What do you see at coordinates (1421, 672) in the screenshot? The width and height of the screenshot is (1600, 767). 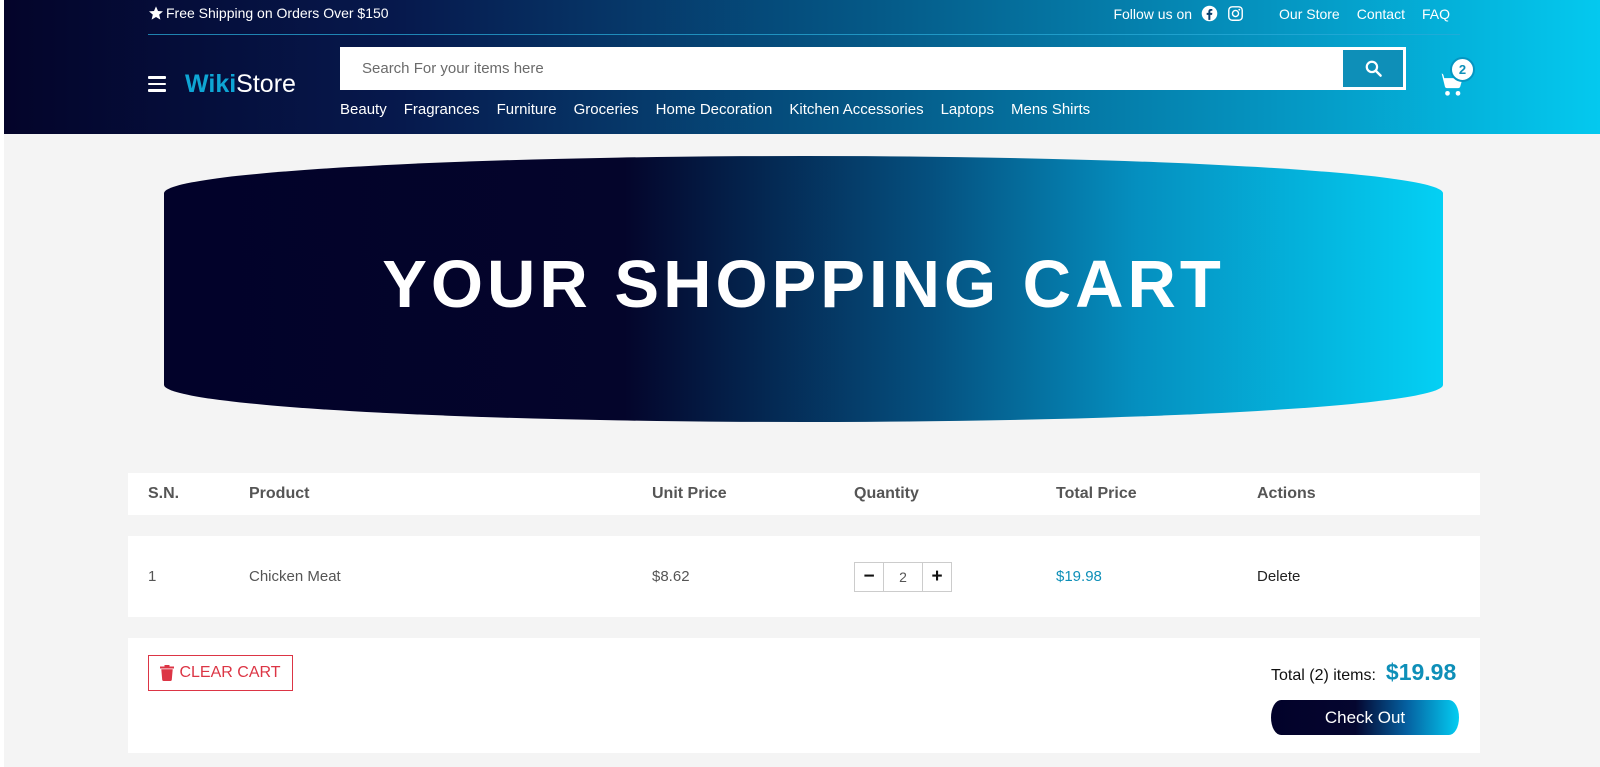 I see `total-amount: $19.98` at bounding box center [1421, 672].